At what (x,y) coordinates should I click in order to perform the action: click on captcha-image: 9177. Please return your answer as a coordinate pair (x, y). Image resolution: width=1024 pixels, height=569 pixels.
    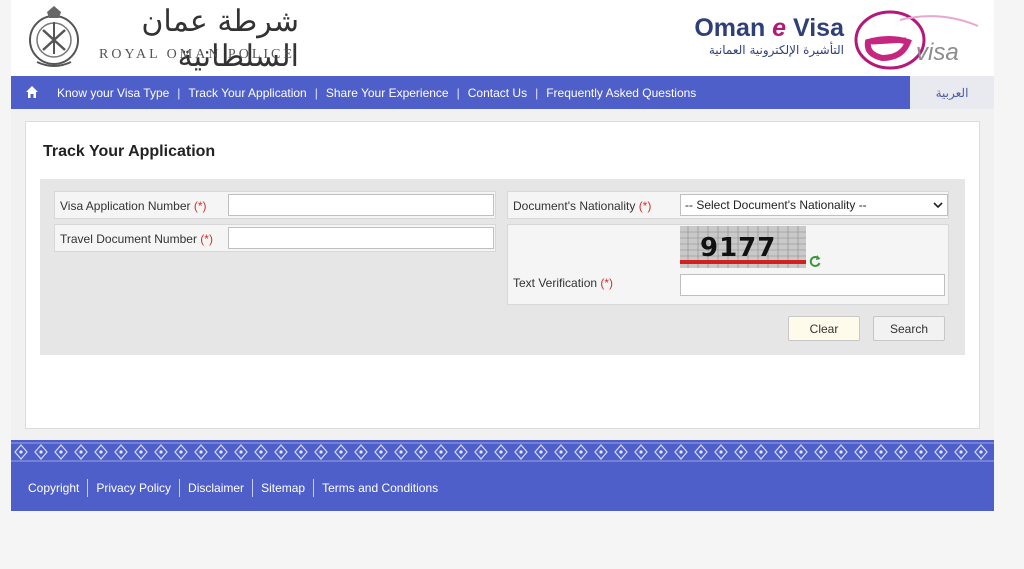
    Looking at the image, I should click on (743, 247).